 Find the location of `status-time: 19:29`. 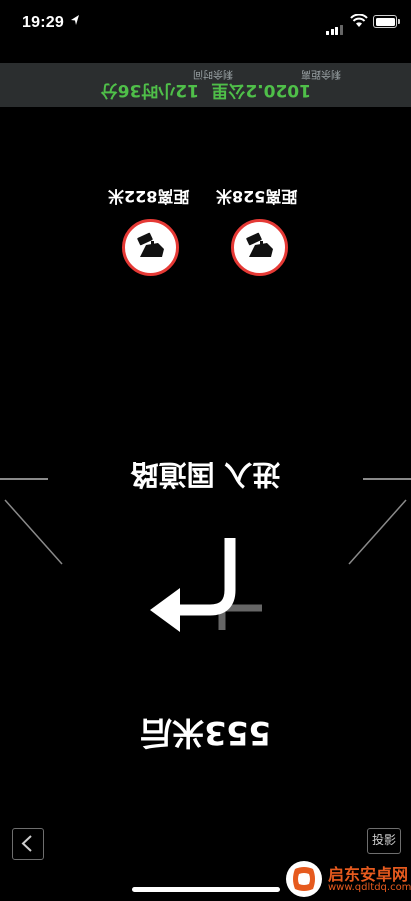

status-time: 19:29 is located at coordinates (43, 22).